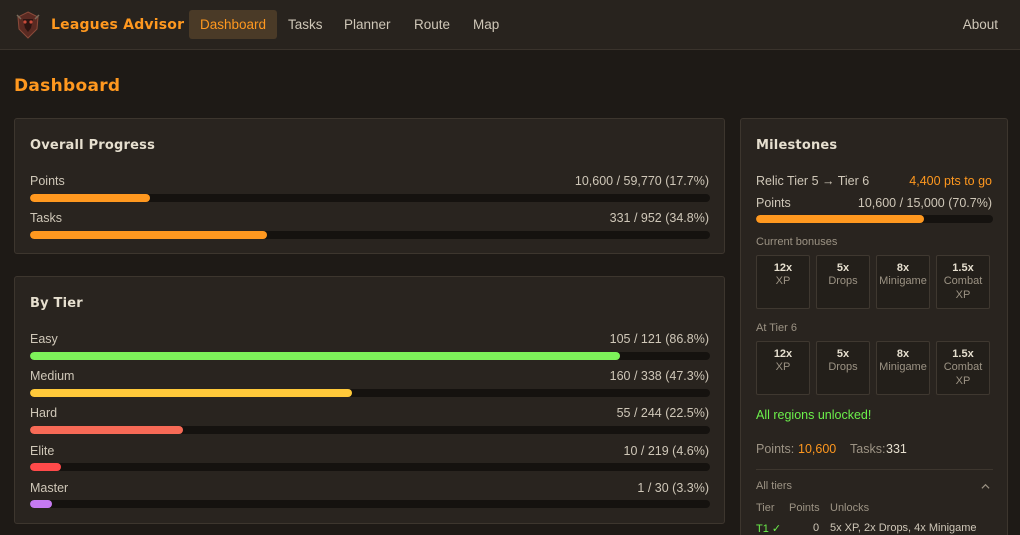  What do you see at coordinates (868, 449) in the screenshot?
I see `summary-tasks-label: Tasks:` at bounding box center [868, 449].